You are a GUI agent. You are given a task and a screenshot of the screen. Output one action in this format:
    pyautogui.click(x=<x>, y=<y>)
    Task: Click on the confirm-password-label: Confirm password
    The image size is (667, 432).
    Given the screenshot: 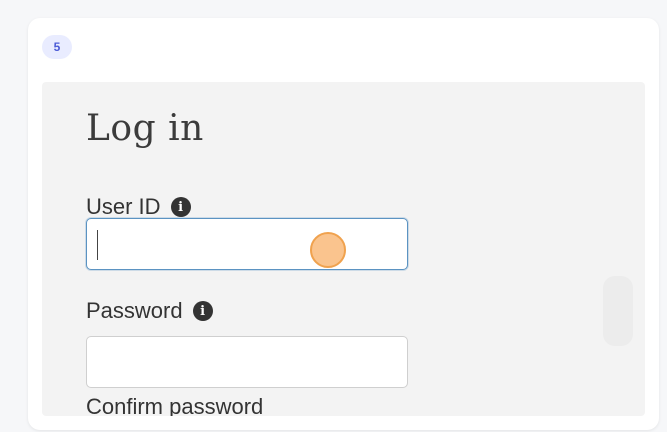 What is the action you would take?
    pyautogui.click(x=175, y=405)
    